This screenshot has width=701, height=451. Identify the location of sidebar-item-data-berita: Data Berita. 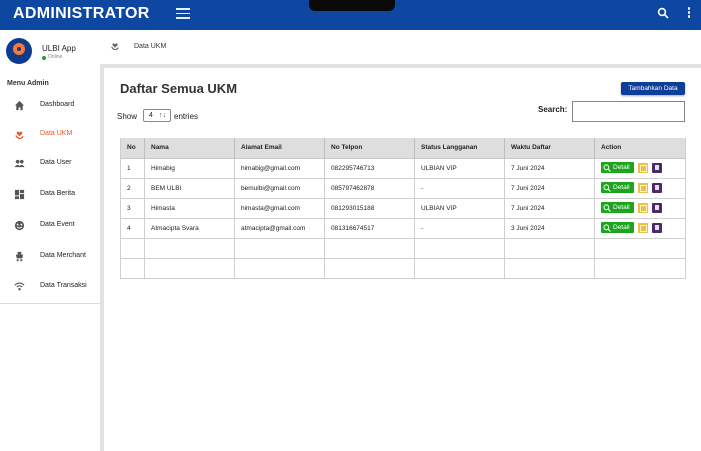
(50, 195).